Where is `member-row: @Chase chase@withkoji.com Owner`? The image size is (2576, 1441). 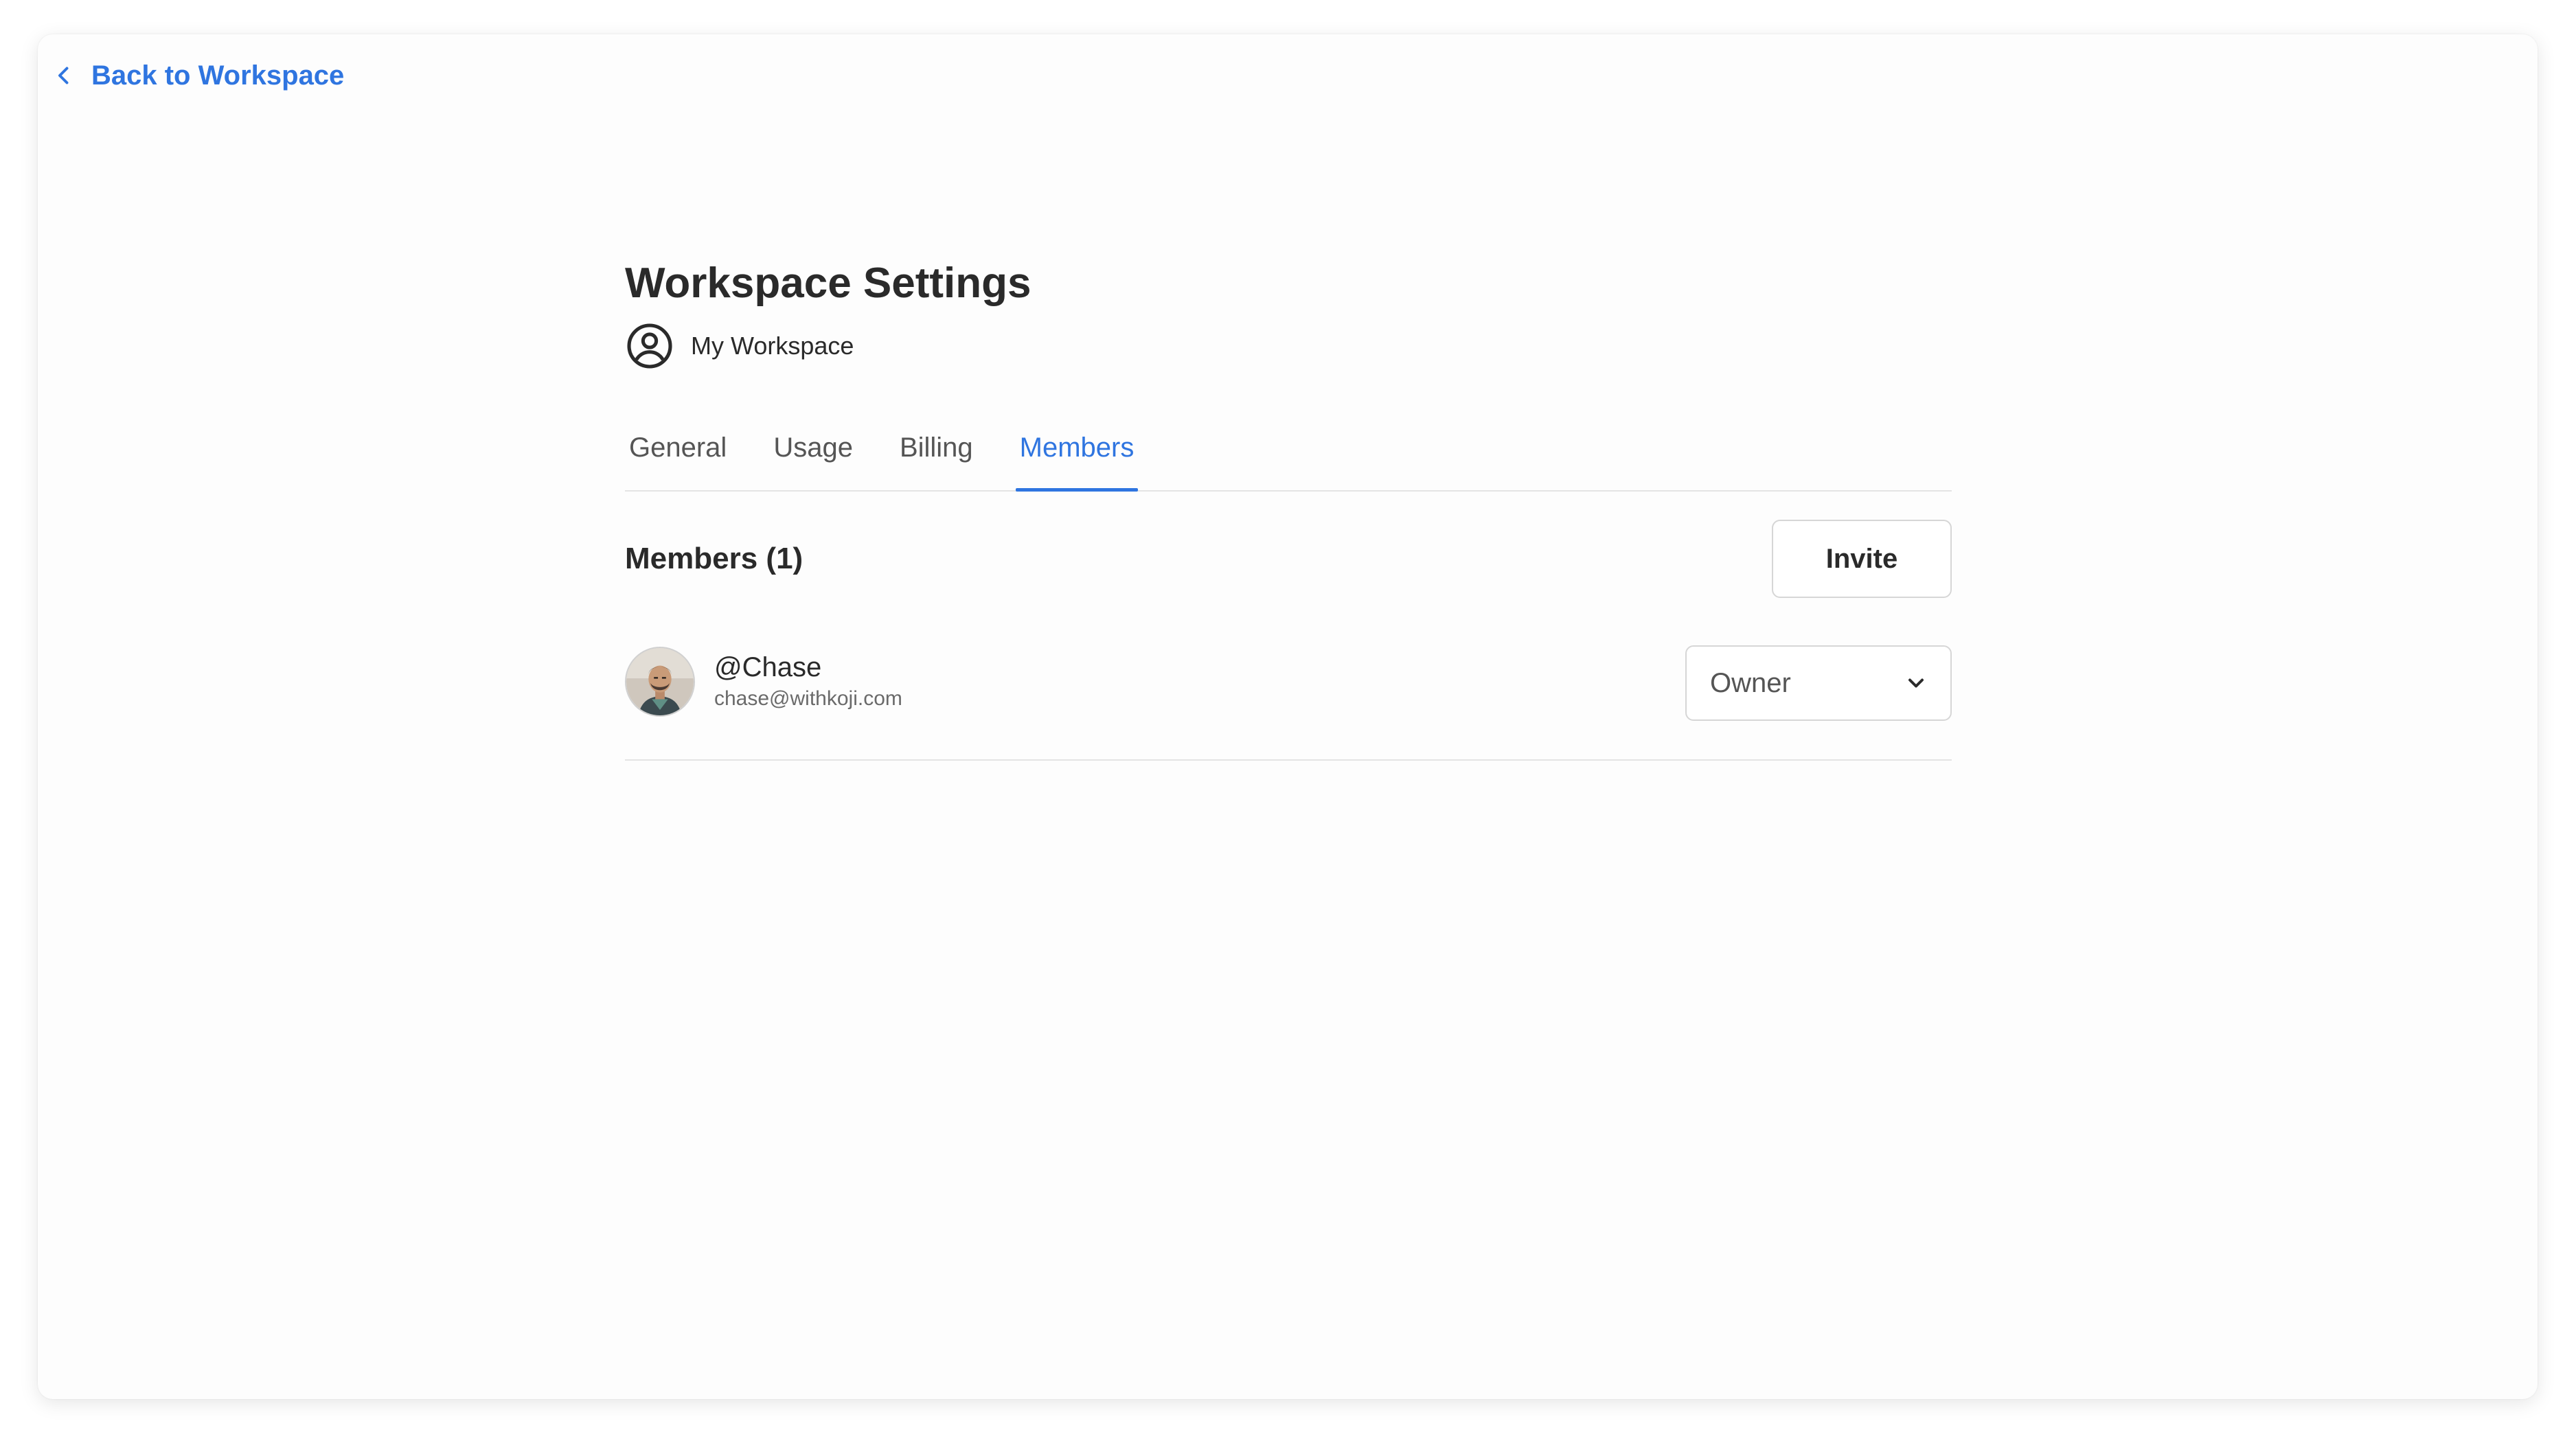 member-row: @Chase chase@withkoji.com Owner is located at coordinates (1288, 703).